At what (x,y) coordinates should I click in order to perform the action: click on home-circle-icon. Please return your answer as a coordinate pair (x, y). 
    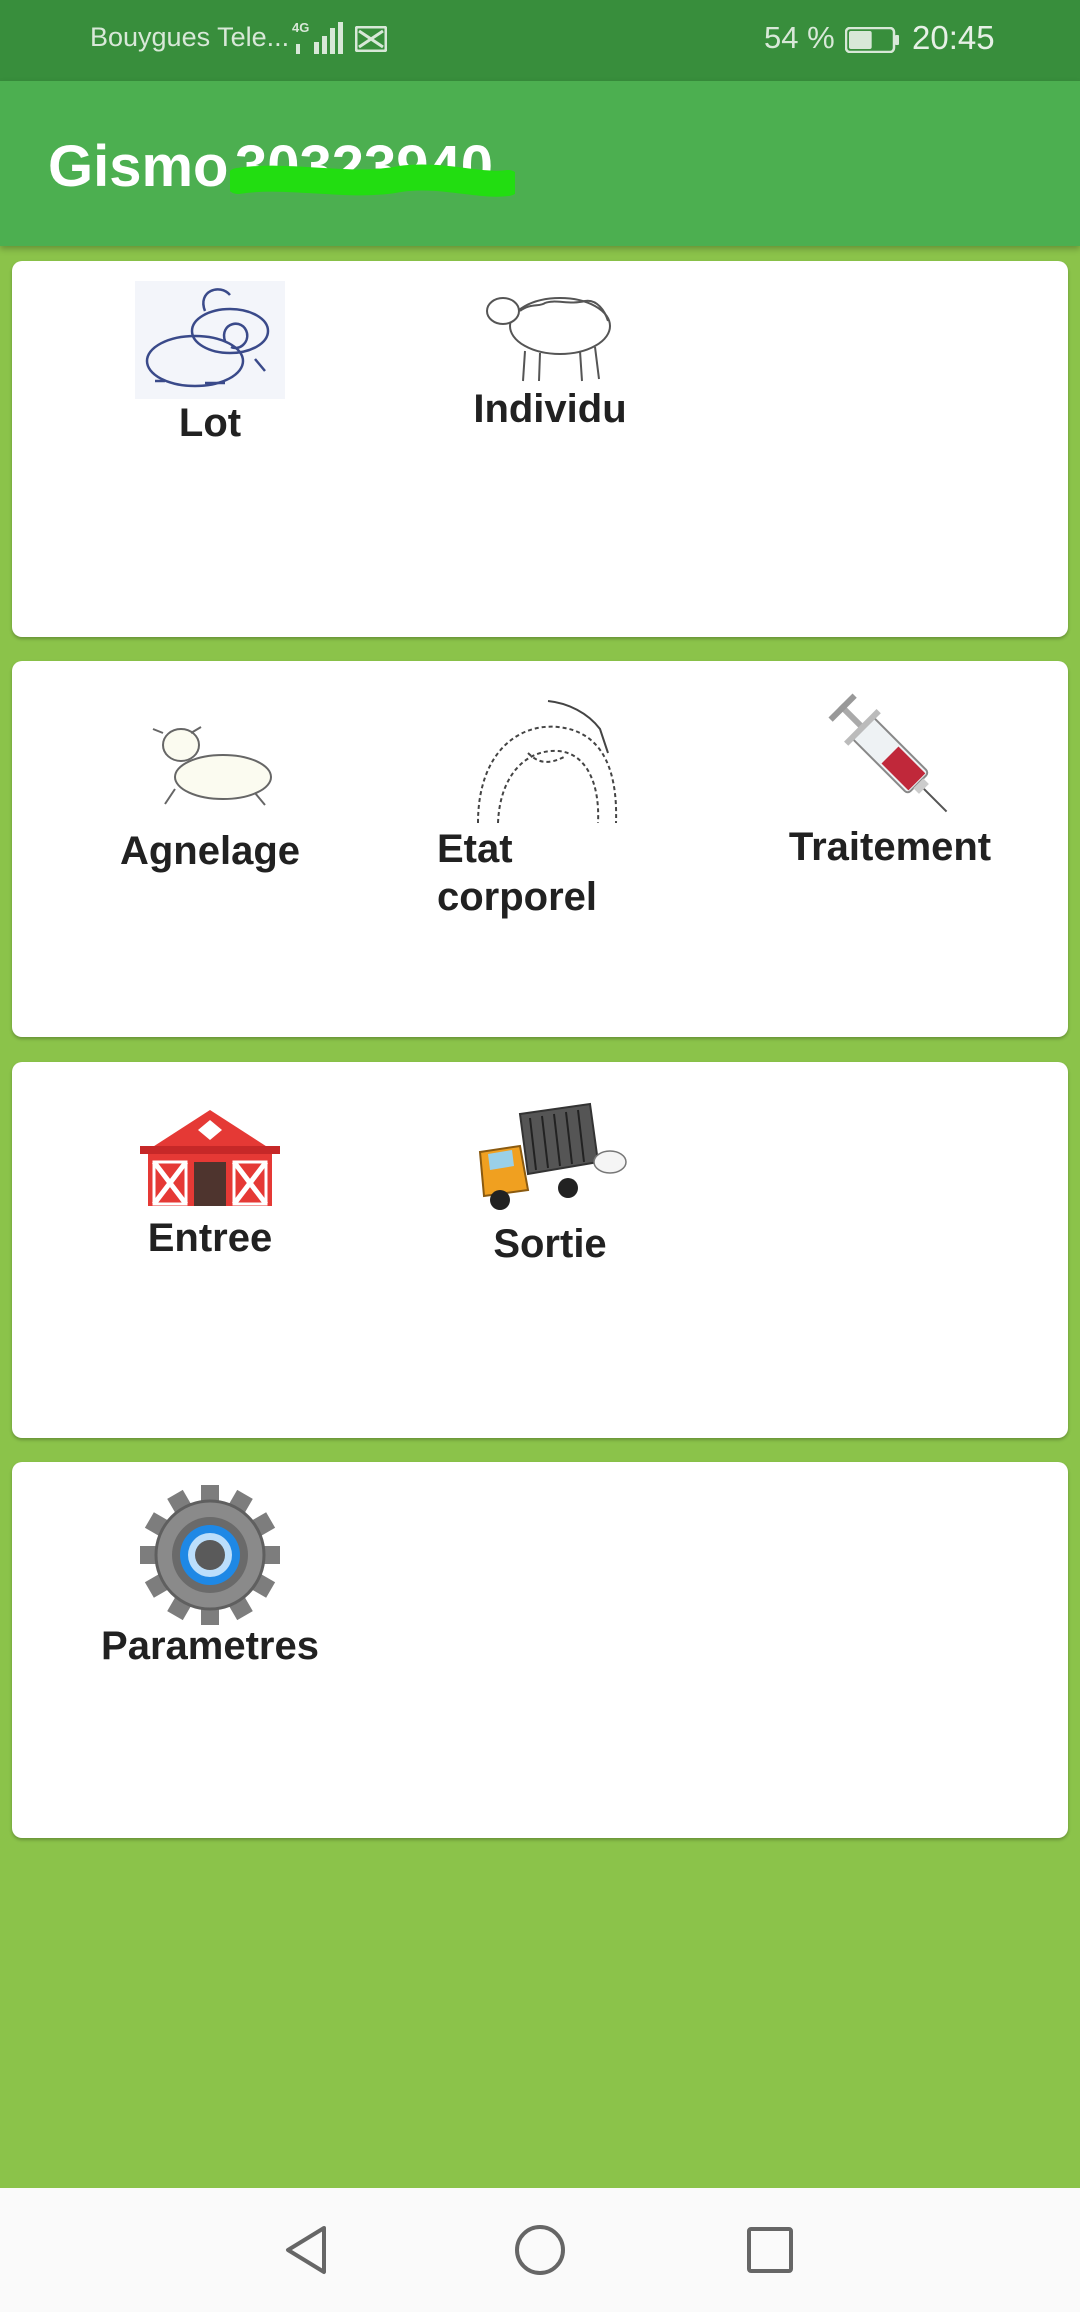
    Looking at the image, I should click on (540, 2250).